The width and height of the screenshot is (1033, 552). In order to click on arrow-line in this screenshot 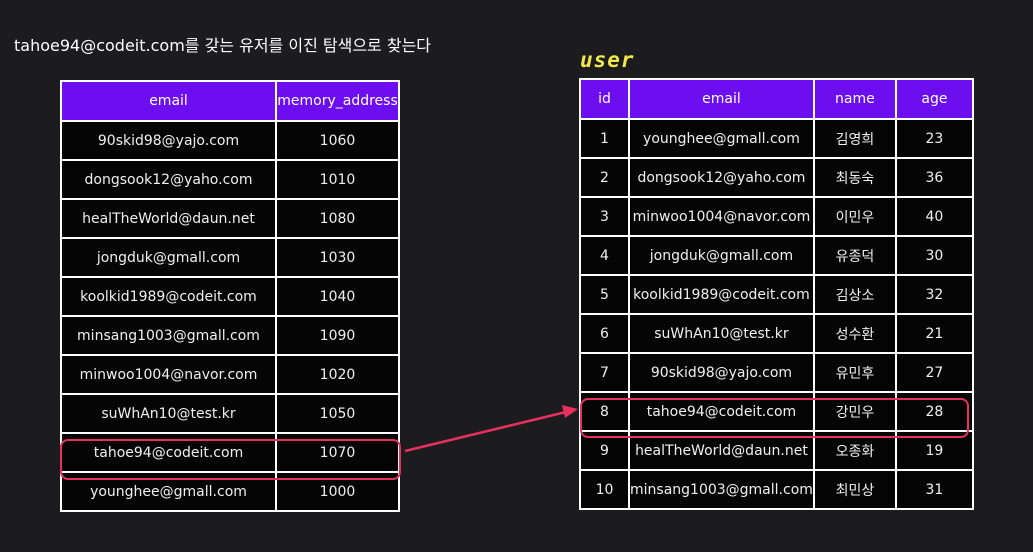, I will do `click(485, 431)`.